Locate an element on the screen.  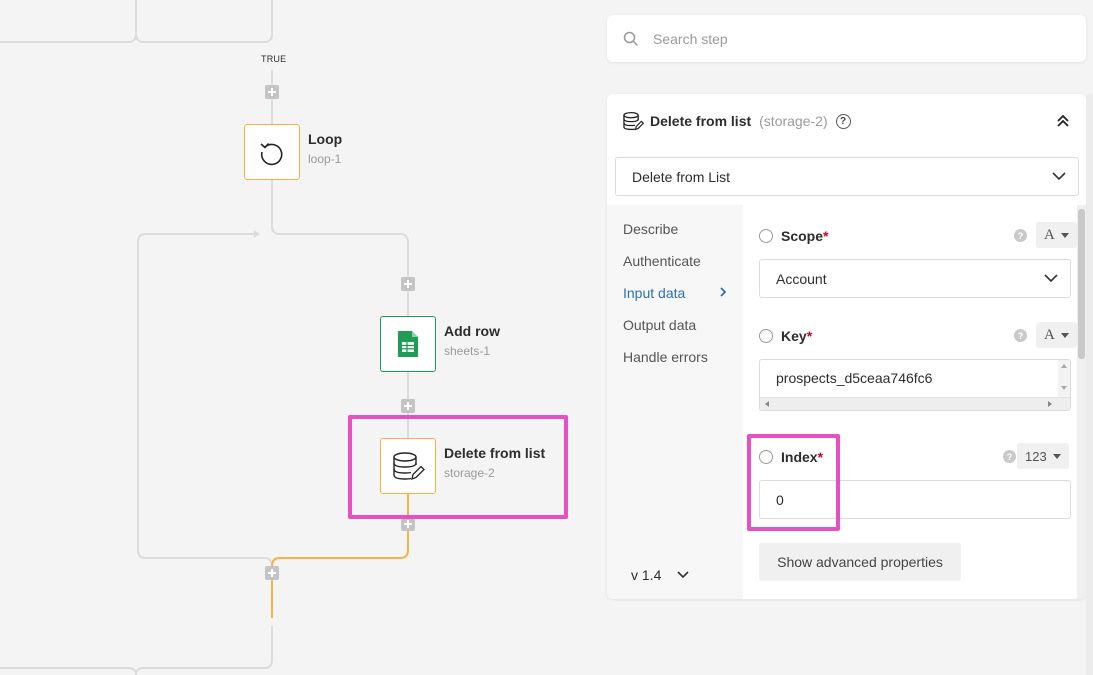
index-label: Index* is located at coordinates (802, 457).